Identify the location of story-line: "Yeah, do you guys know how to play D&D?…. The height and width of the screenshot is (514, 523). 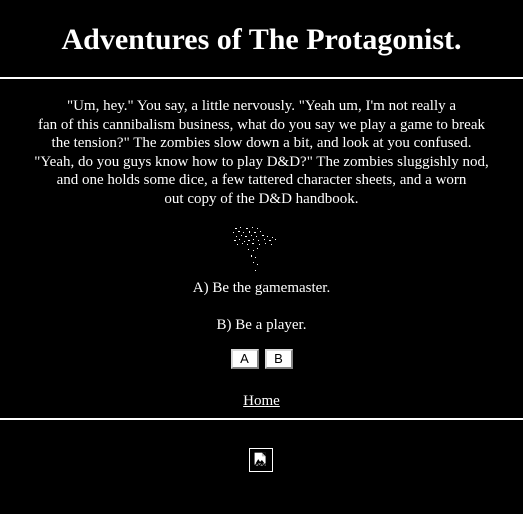
(261, 161).